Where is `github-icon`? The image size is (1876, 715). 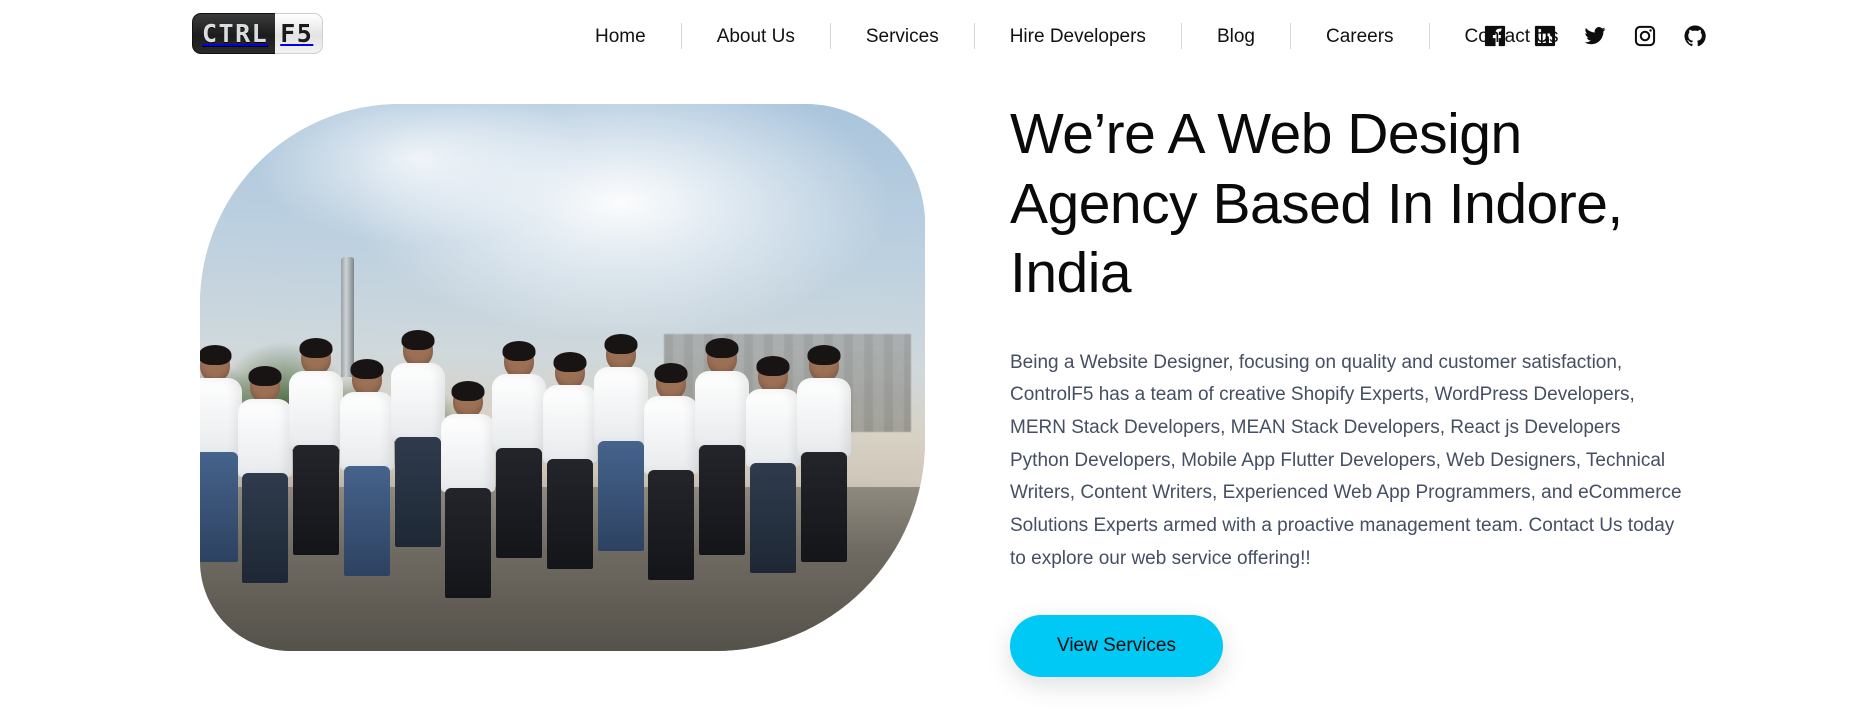 github-icon is located at coordinates (1695, 36).